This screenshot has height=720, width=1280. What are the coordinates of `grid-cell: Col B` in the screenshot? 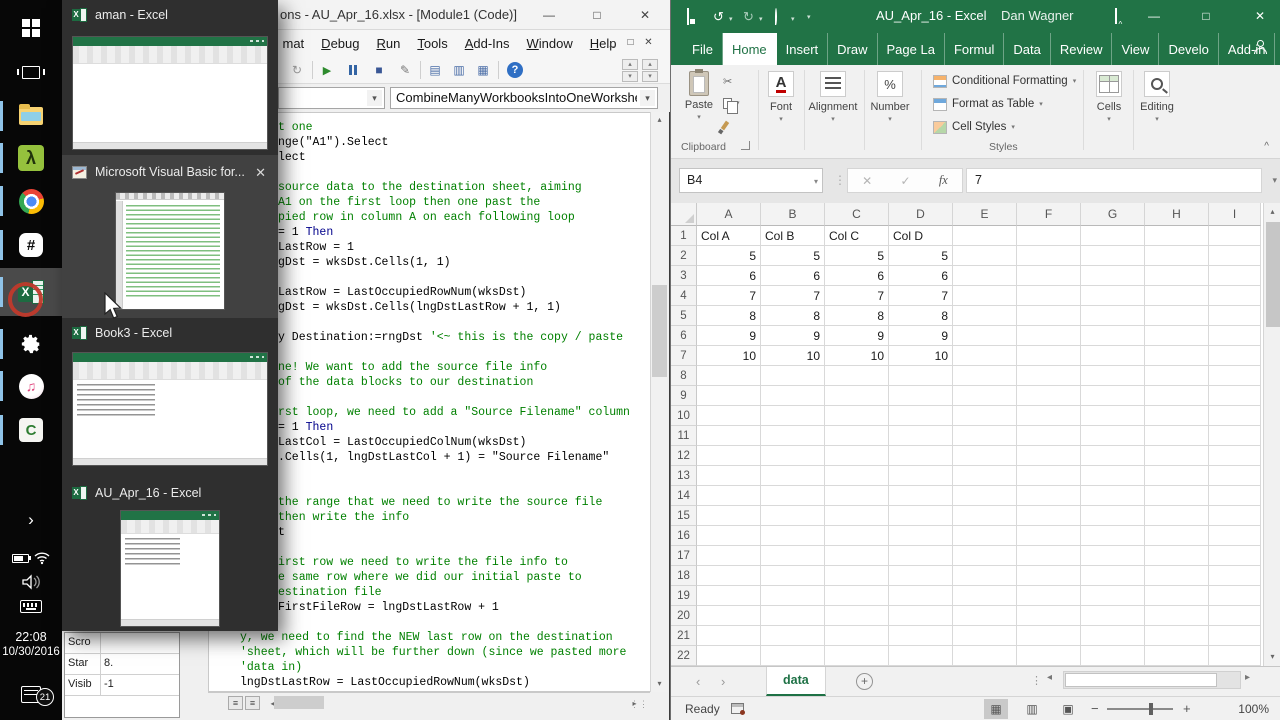 It's located at (793, 236).